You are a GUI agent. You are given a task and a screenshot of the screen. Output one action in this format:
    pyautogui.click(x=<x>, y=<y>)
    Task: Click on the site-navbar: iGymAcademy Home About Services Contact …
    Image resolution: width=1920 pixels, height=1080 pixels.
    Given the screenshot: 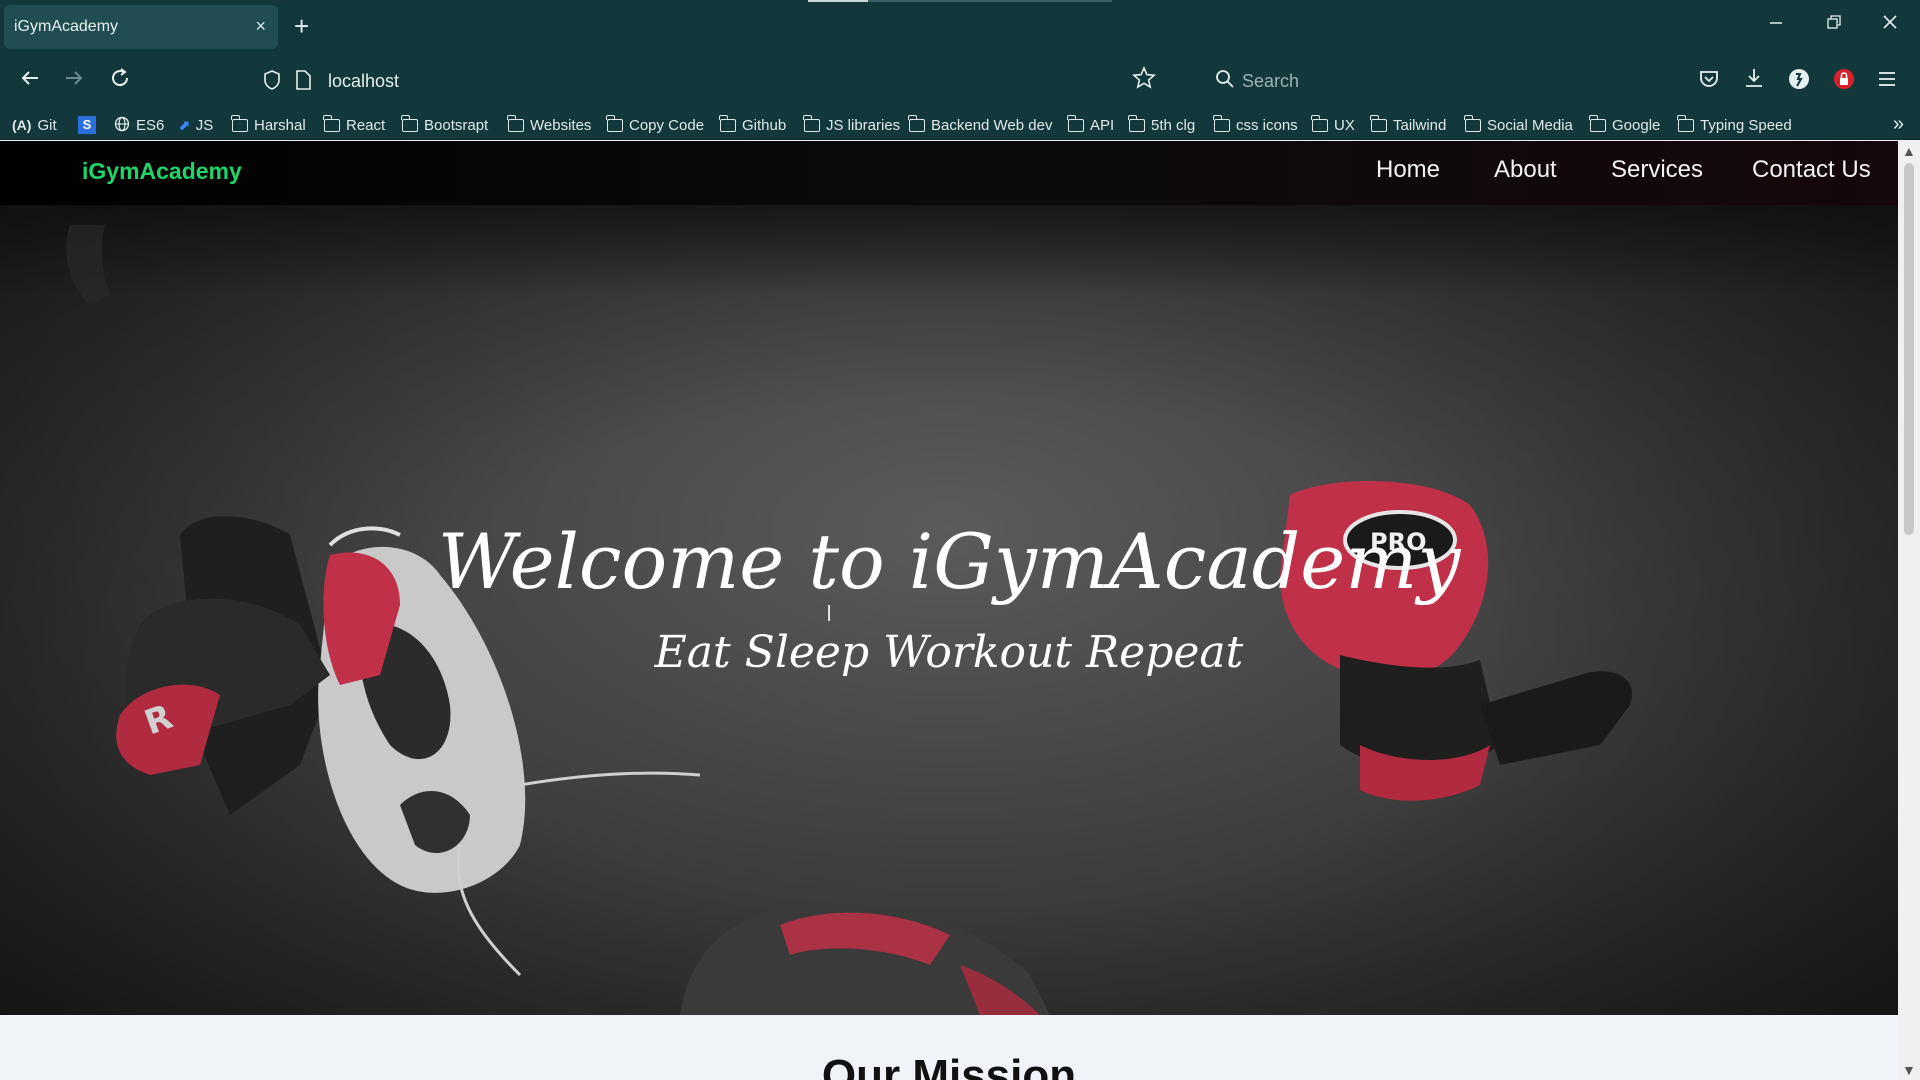 What is the action you would take?
    pyautogui.click(x=949, y=173)
    